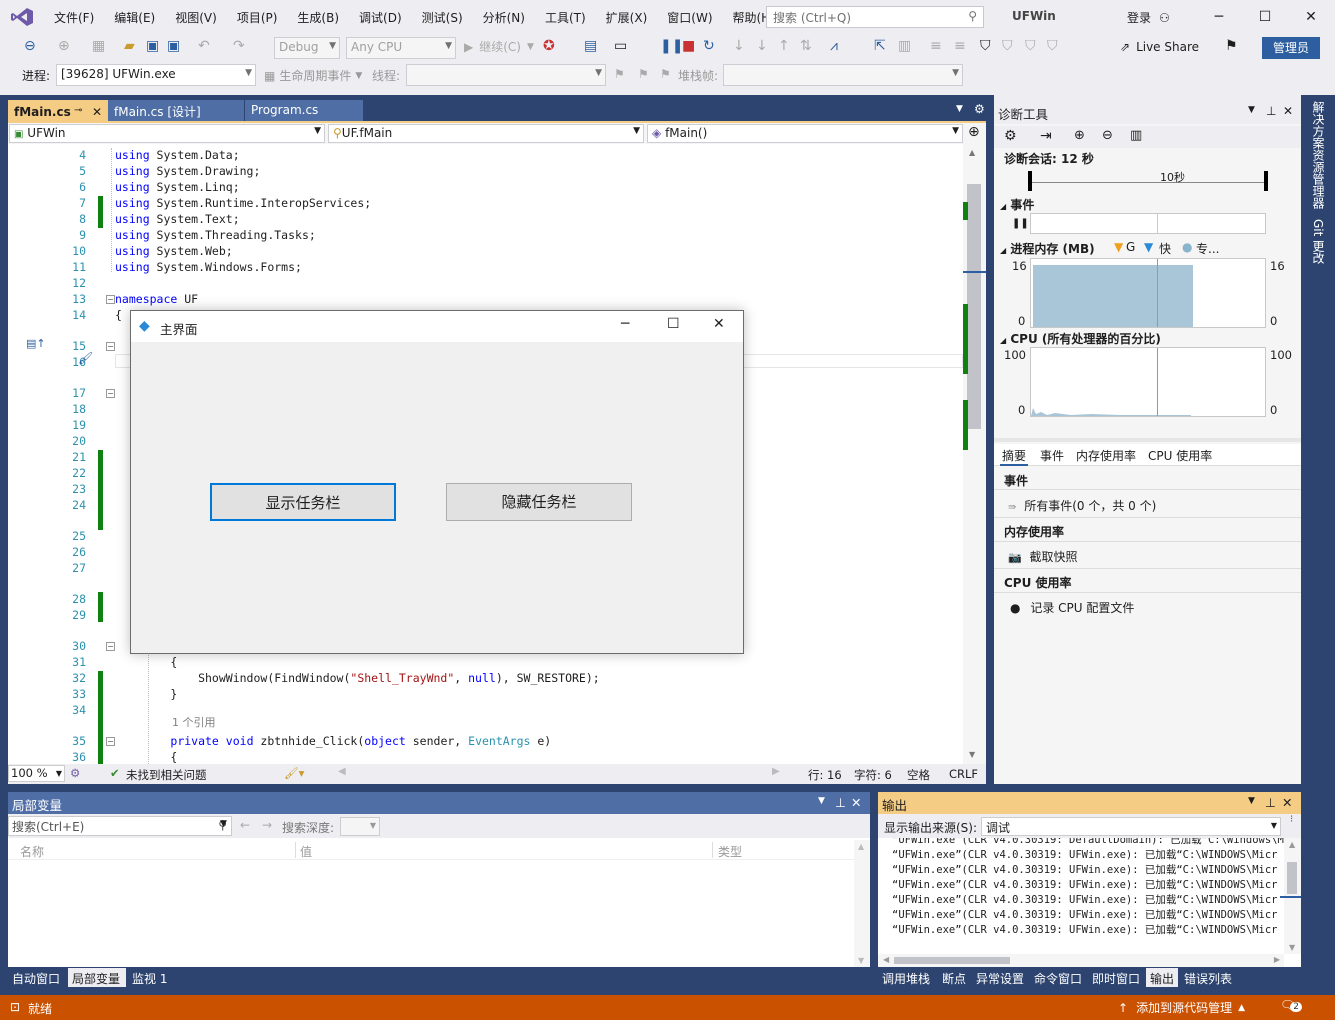 The image size is (1335, 1020). I want to click on column-name: 名称, so click(32, 851).